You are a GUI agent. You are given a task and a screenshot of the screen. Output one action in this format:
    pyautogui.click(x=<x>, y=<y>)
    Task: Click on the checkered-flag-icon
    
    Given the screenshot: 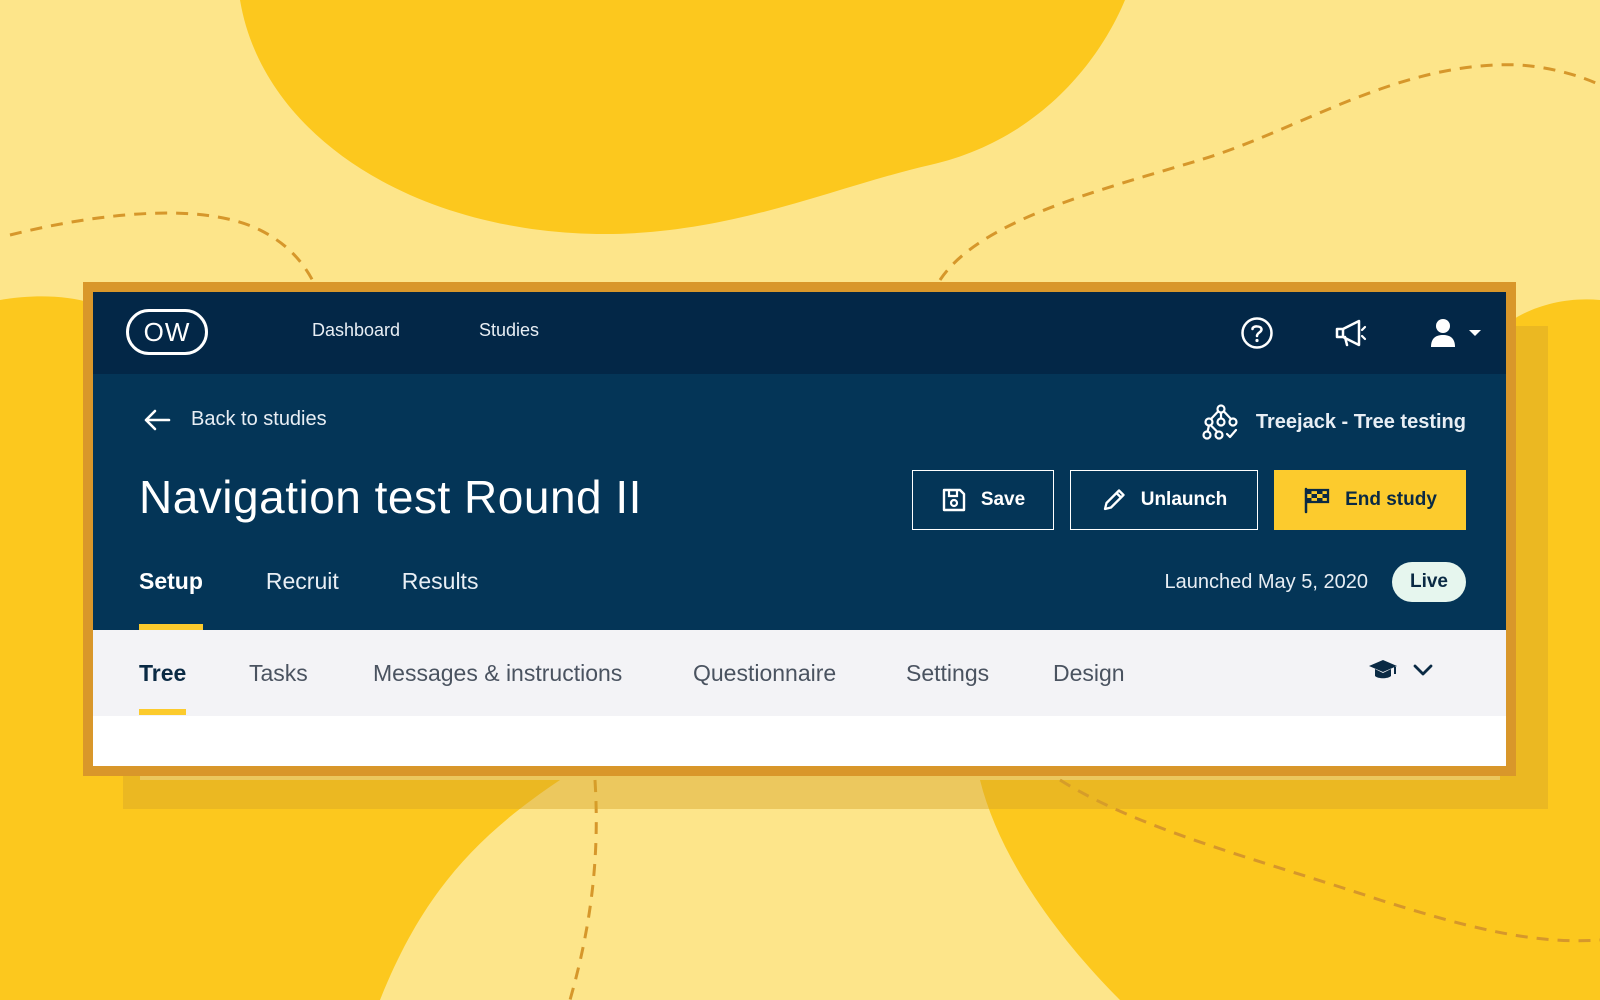 What is the action you would take?
    pyautogui.click(x=1317, y=500)
    